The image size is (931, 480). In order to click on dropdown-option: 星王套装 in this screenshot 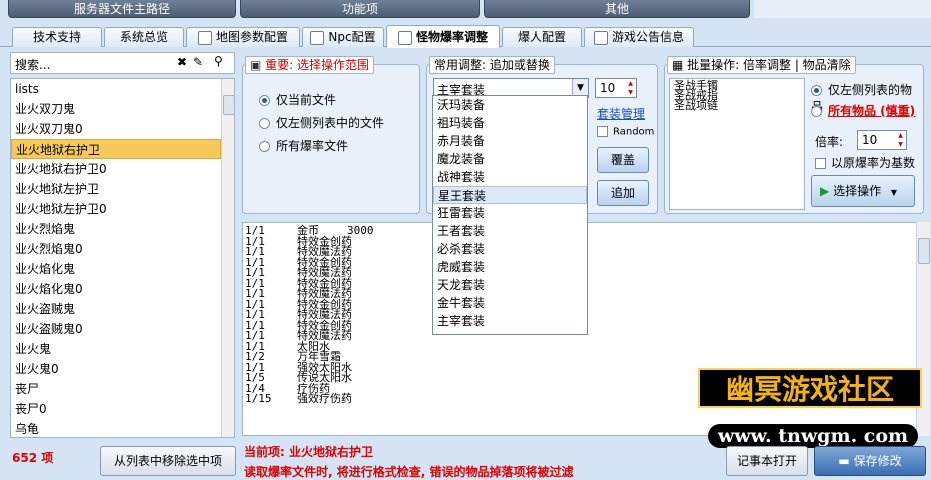, I will do `click(510, 195)`.